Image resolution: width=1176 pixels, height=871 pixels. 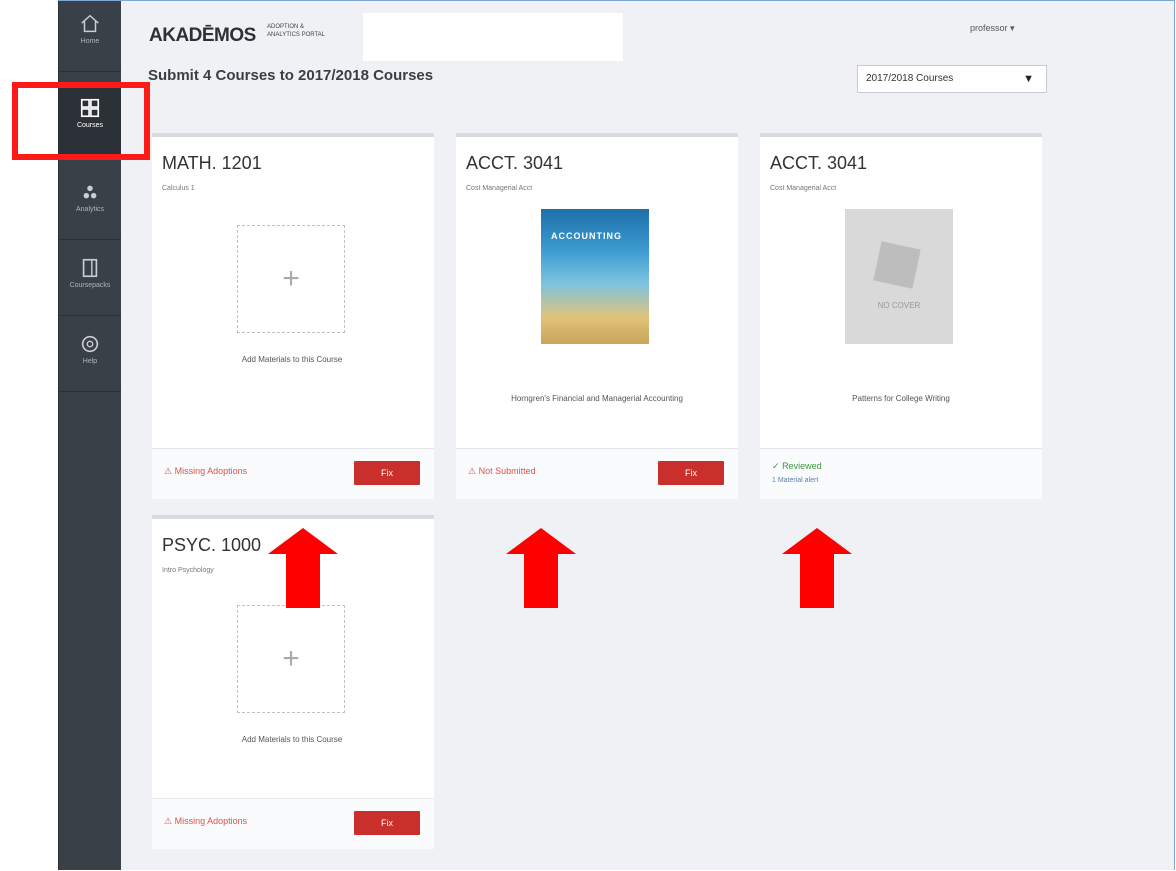 I want to click on sidebar-item-label: Help, so click(x=90, y=361).